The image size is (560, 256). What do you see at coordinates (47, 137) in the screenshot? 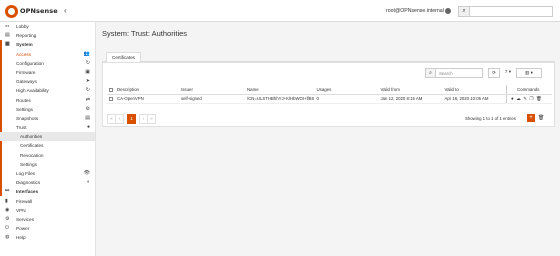
I see `sidebar-item-authorities: Authorities` at bounding box center [47, 137].